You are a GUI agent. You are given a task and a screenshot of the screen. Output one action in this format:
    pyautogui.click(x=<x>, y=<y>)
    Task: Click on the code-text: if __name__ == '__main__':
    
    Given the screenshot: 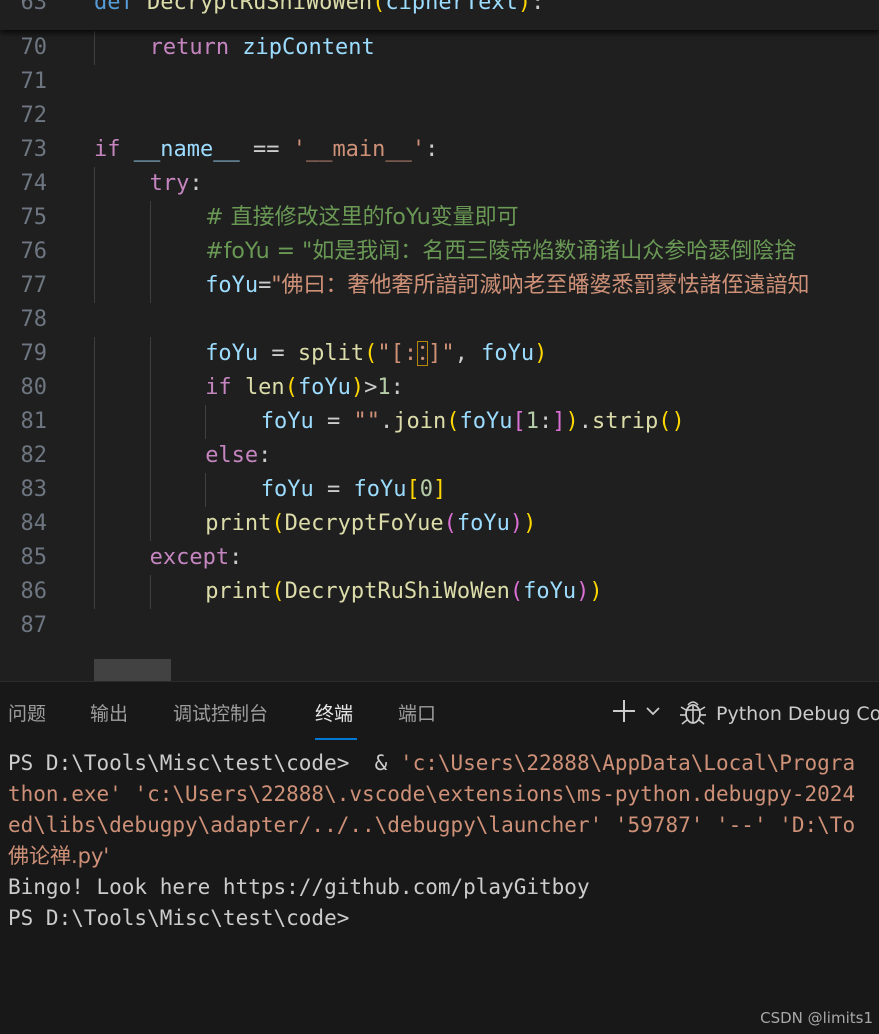 What is the action you would take?
    pyautogui.click(x=266, y=150)
    